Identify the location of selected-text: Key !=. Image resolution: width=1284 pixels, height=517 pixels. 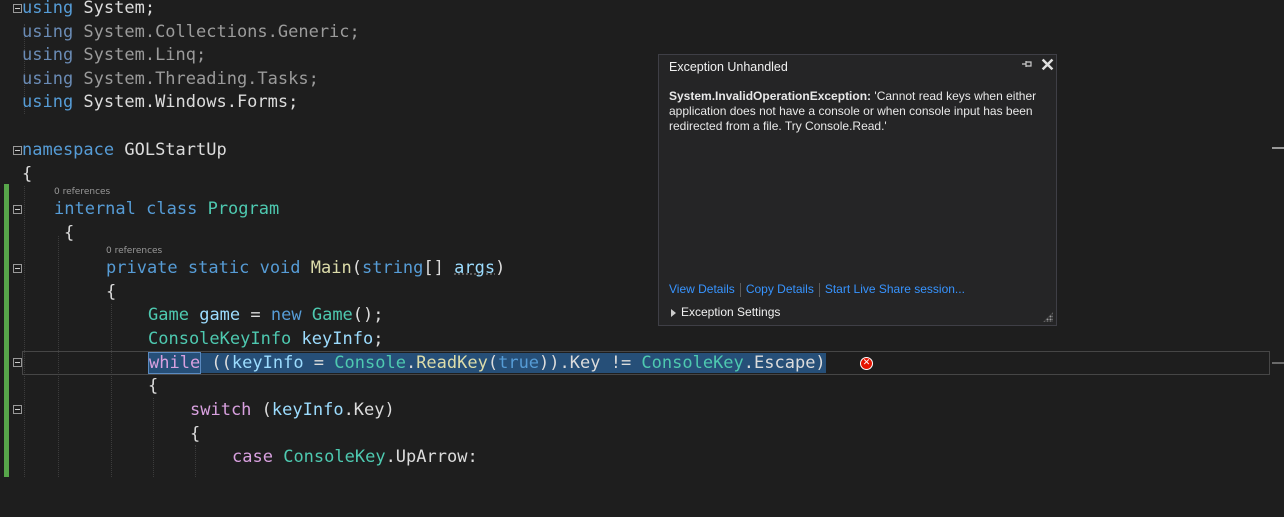
(605, 363).